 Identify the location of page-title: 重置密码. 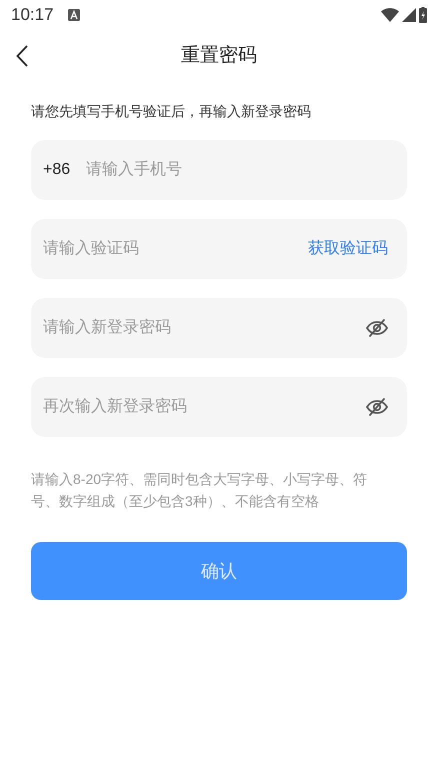
(219, 56).